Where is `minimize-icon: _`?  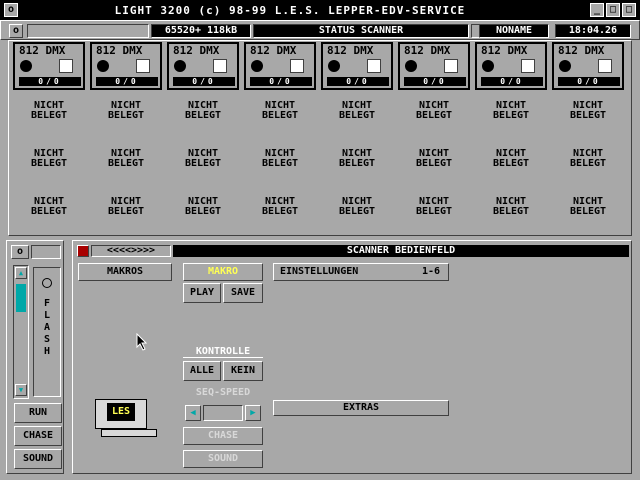 minimize-icon: _ is located at coordinates (597, 9).